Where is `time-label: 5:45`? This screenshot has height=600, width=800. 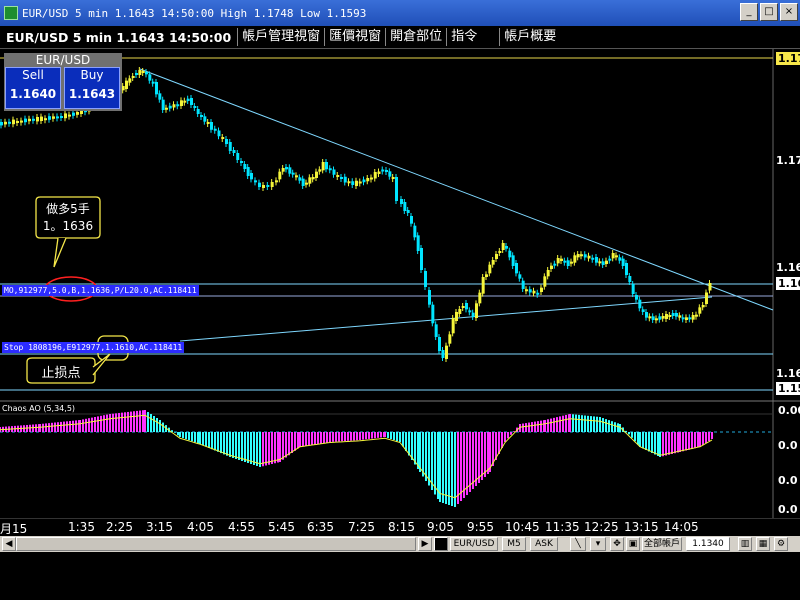
time-label: 5:45 is located at coordinates (281, 527).